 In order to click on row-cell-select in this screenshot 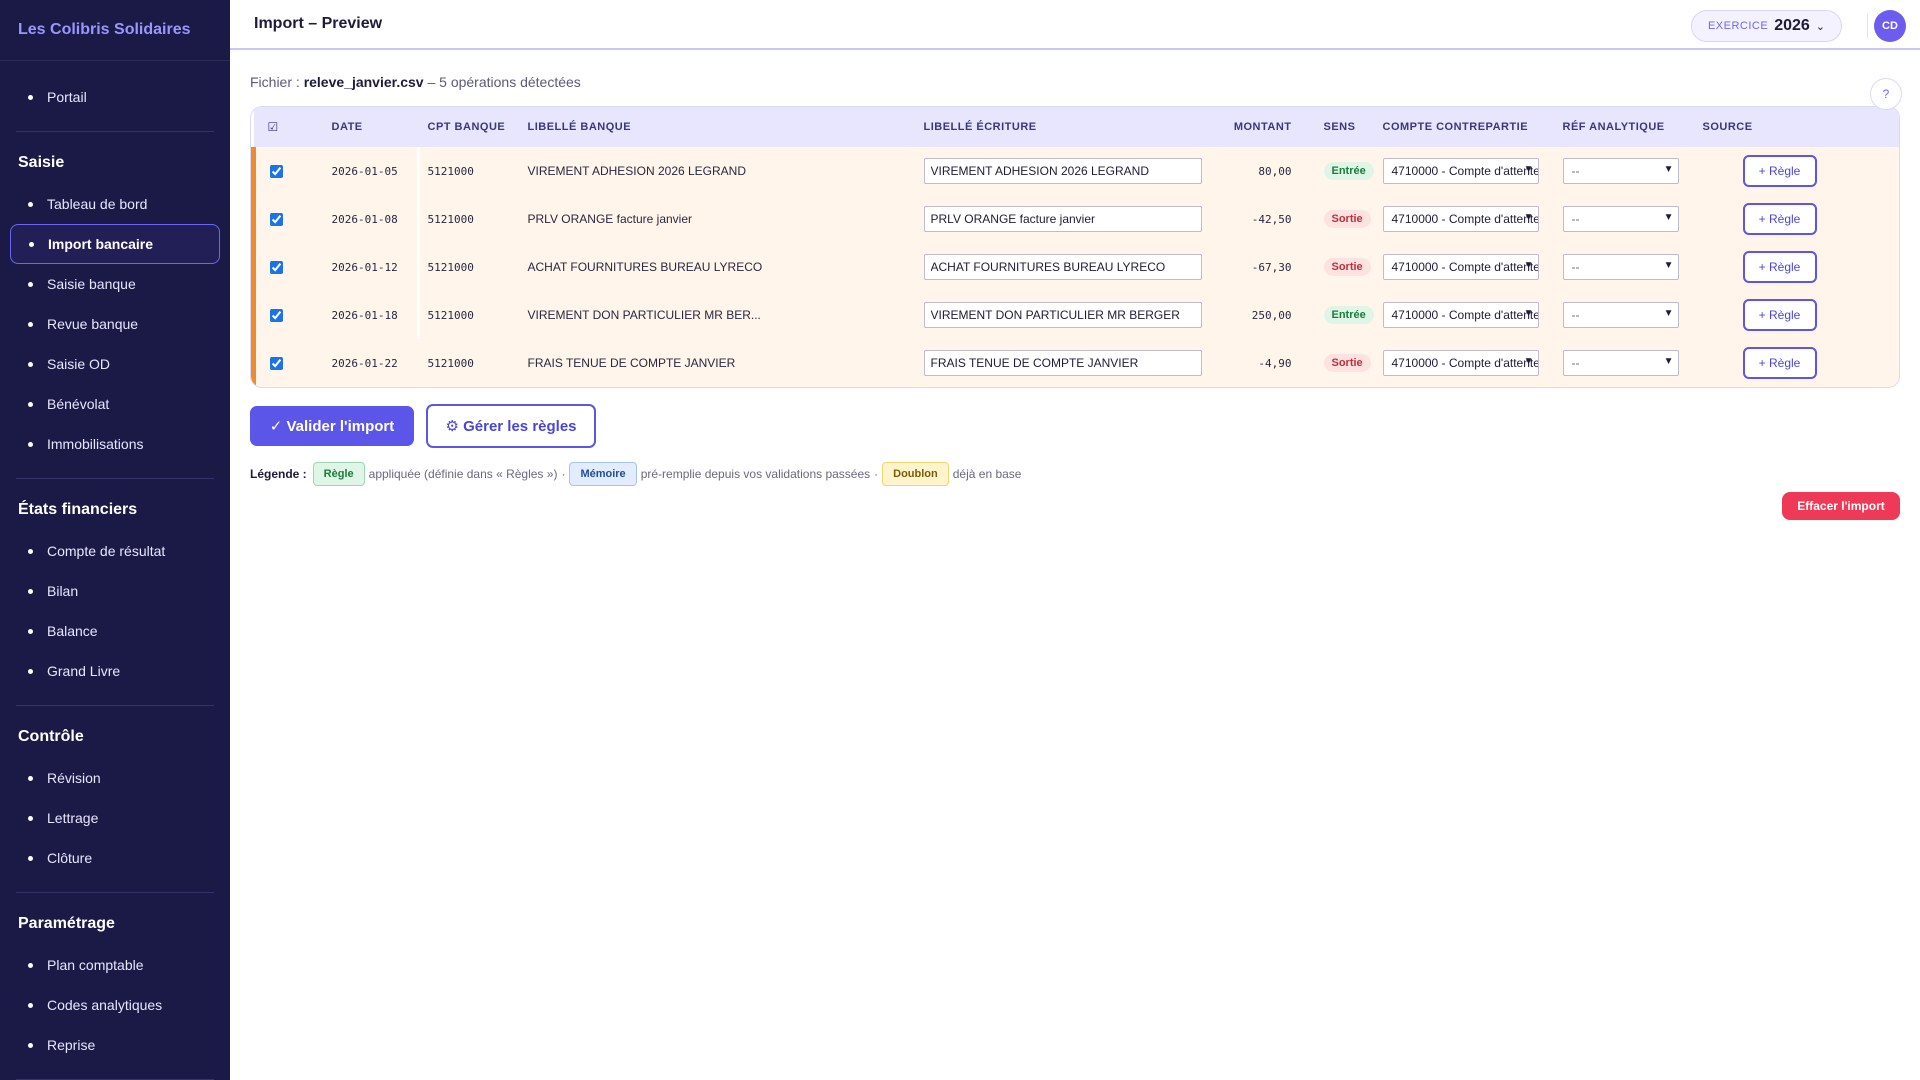, I will do `click(287, 267)`.